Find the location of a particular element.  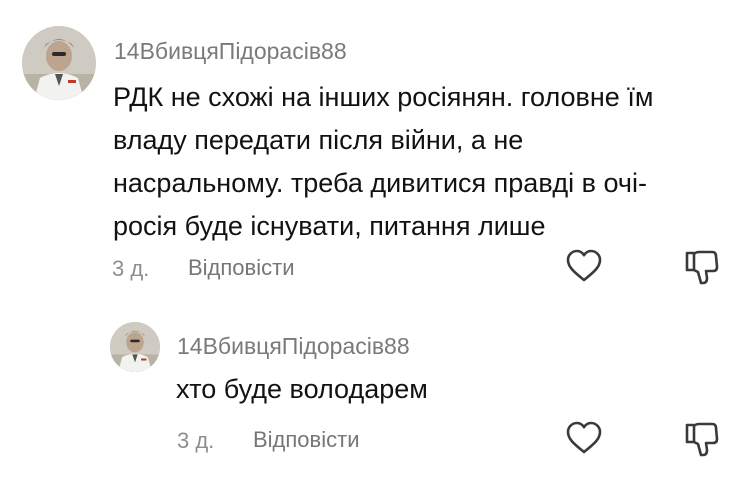

comment-text-line: владу передати після війни, а не is located at coordinates (318, 140).